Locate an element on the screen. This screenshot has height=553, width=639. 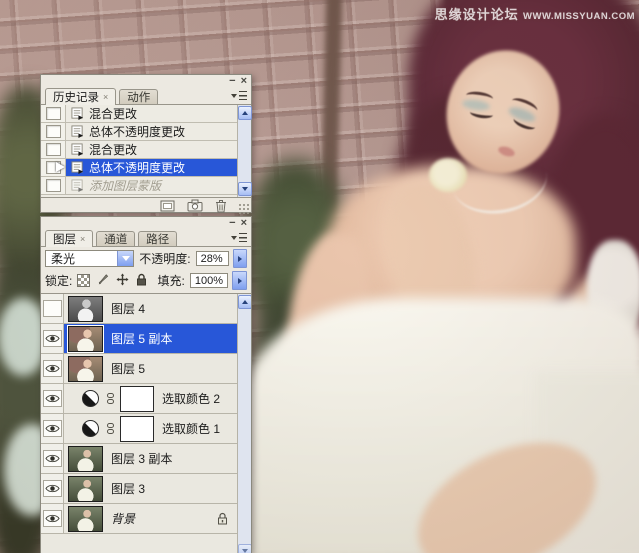
history-titlebar: − × is located at coordinates (146, 81).